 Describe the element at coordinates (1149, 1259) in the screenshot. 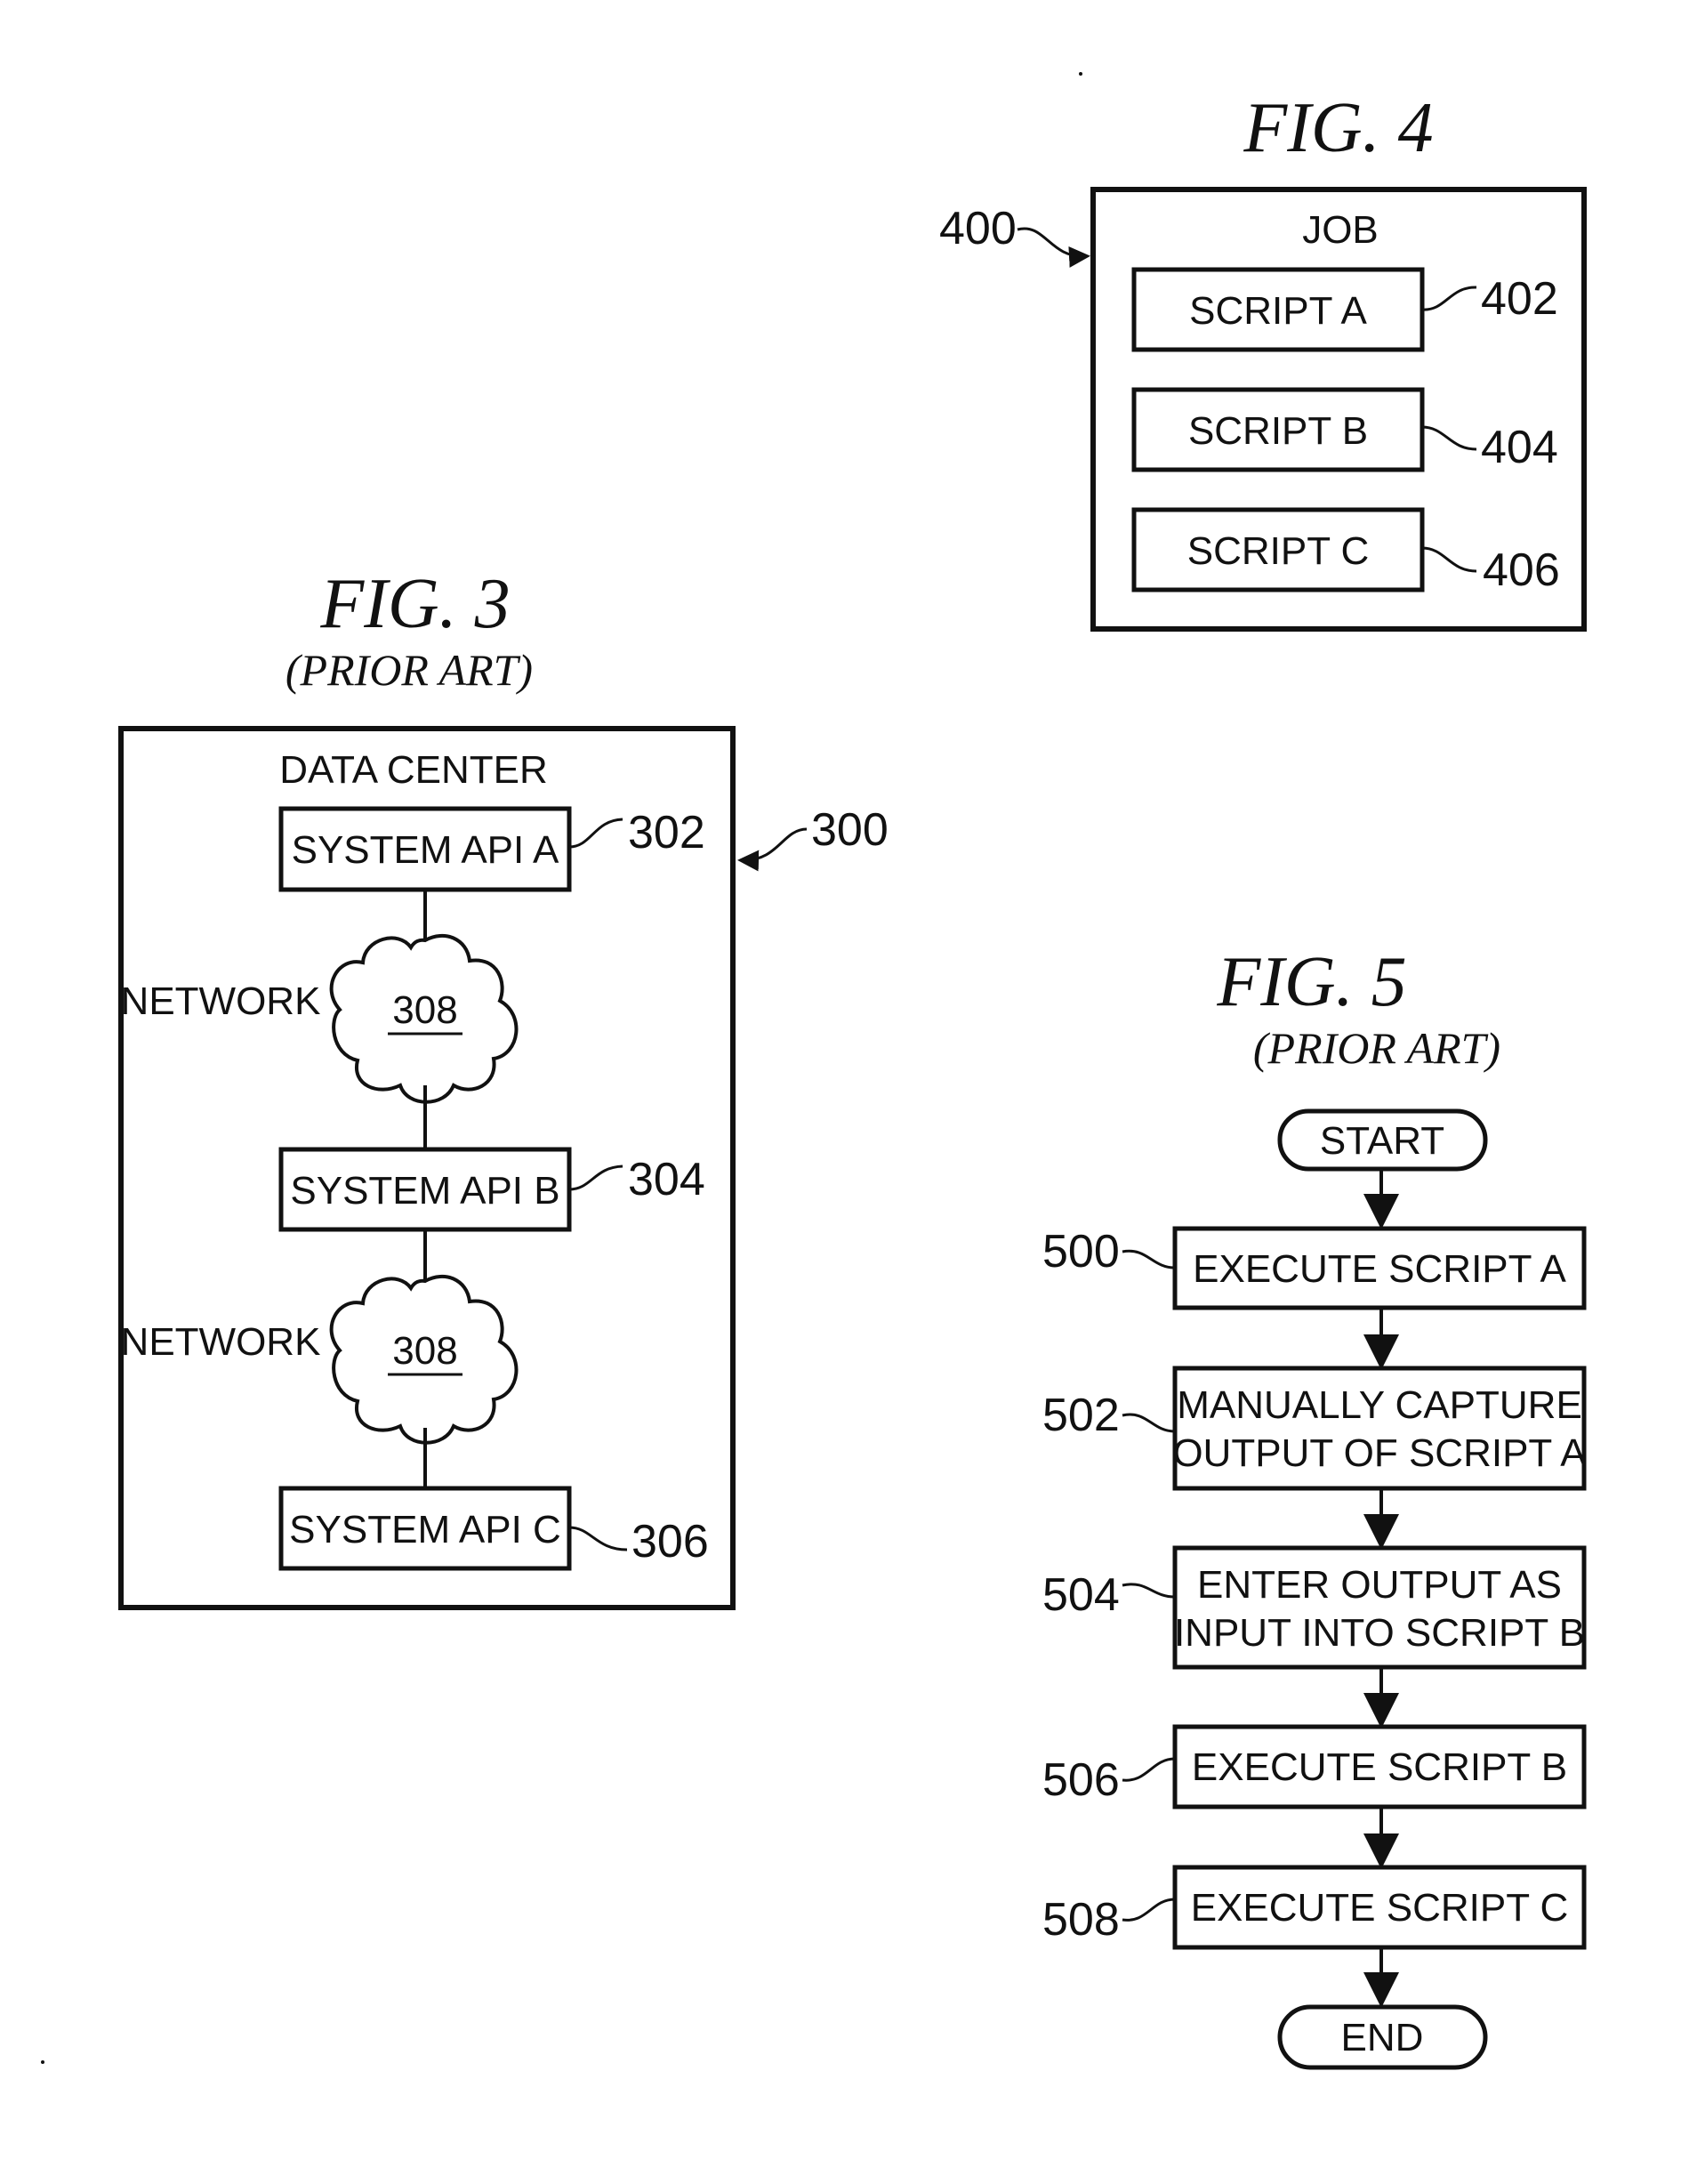

I see `ref-500-leader` at that location.